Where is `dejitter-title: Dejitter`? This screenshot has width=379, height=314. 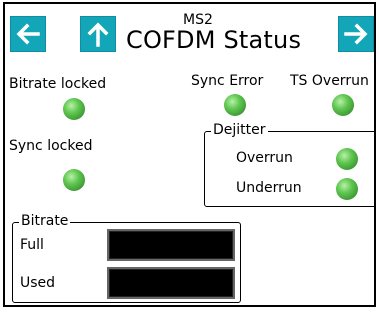 dejitter-title: Dejitter is located at coordinates (239, 130).